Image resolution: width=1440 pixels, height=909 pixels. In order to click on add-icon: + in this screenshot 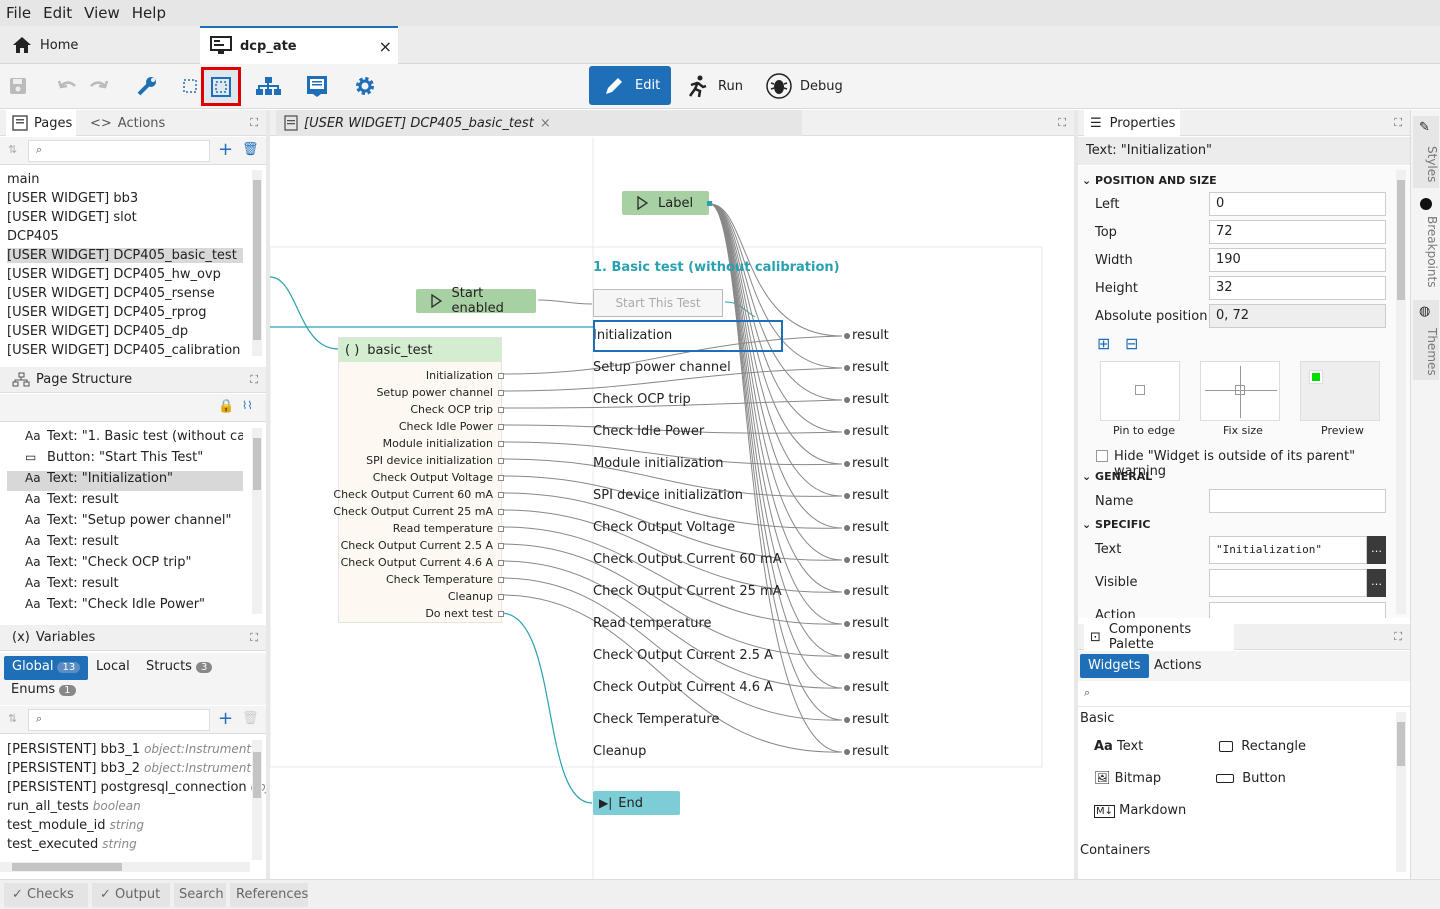, I will do `click(225, 718)`.